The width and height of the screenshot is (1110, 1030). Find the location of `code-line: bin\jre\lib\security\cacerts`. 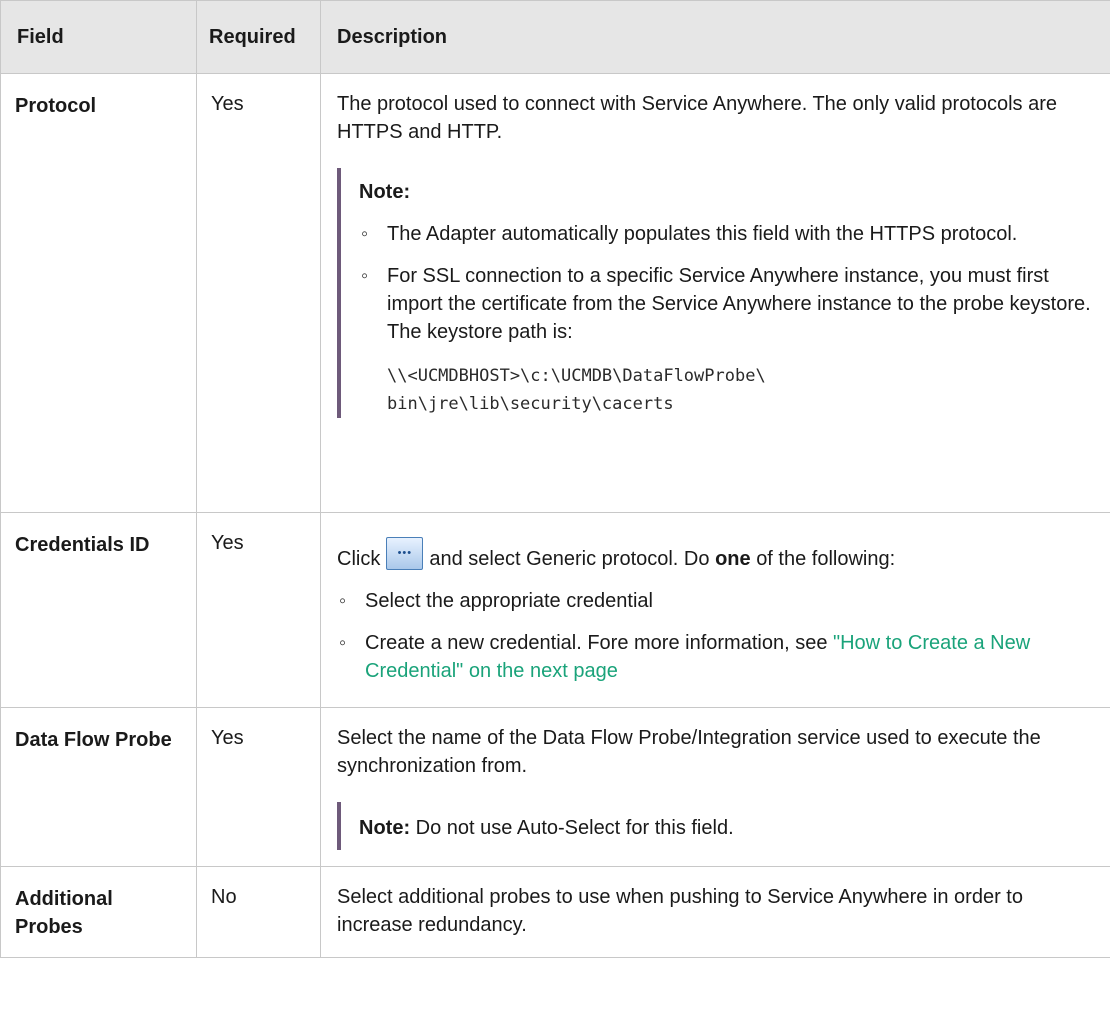

code-line: bin\jre\lib\security\cacerts is located at coordinates (530, 404).